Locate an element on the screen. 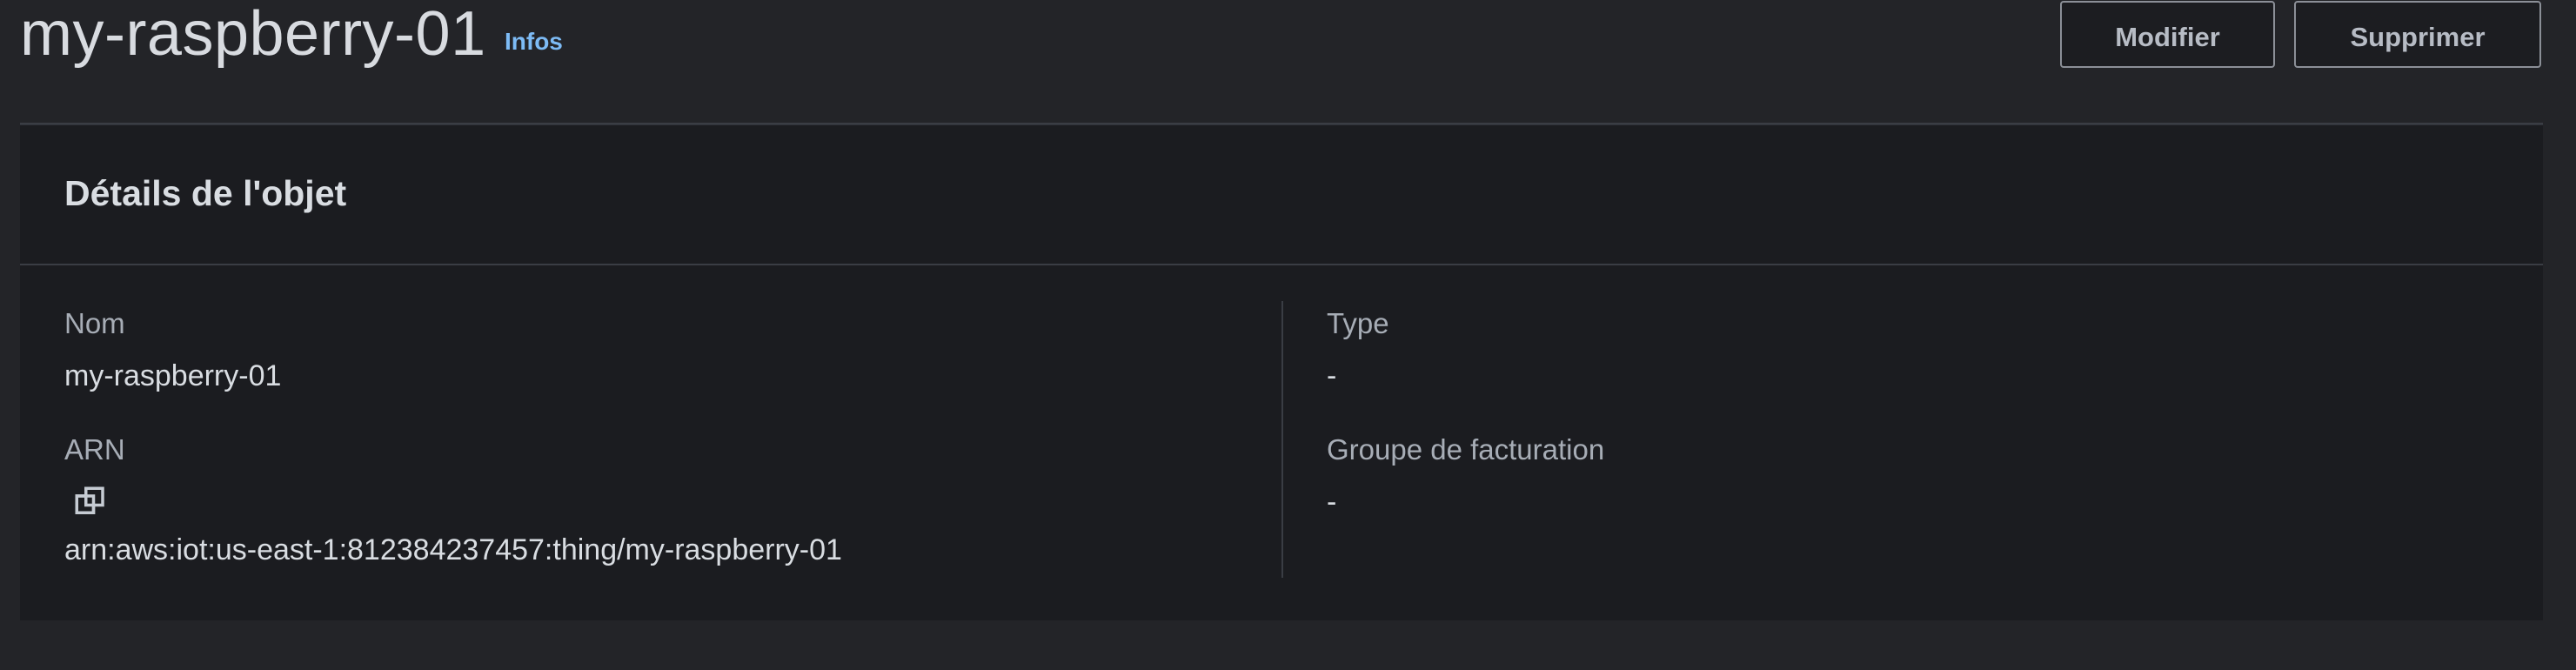 The width and height of the screenshot is (2576, 670). copy-arn-button is located at coordinates (90, 502).